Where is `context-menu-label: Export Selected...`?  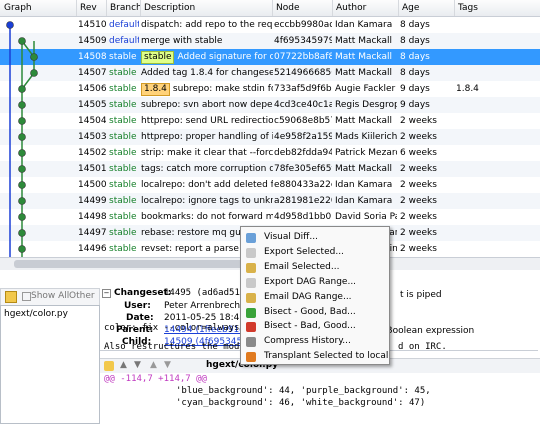
context-menu-label: Export Selected... is located at coordinates (304, 251).